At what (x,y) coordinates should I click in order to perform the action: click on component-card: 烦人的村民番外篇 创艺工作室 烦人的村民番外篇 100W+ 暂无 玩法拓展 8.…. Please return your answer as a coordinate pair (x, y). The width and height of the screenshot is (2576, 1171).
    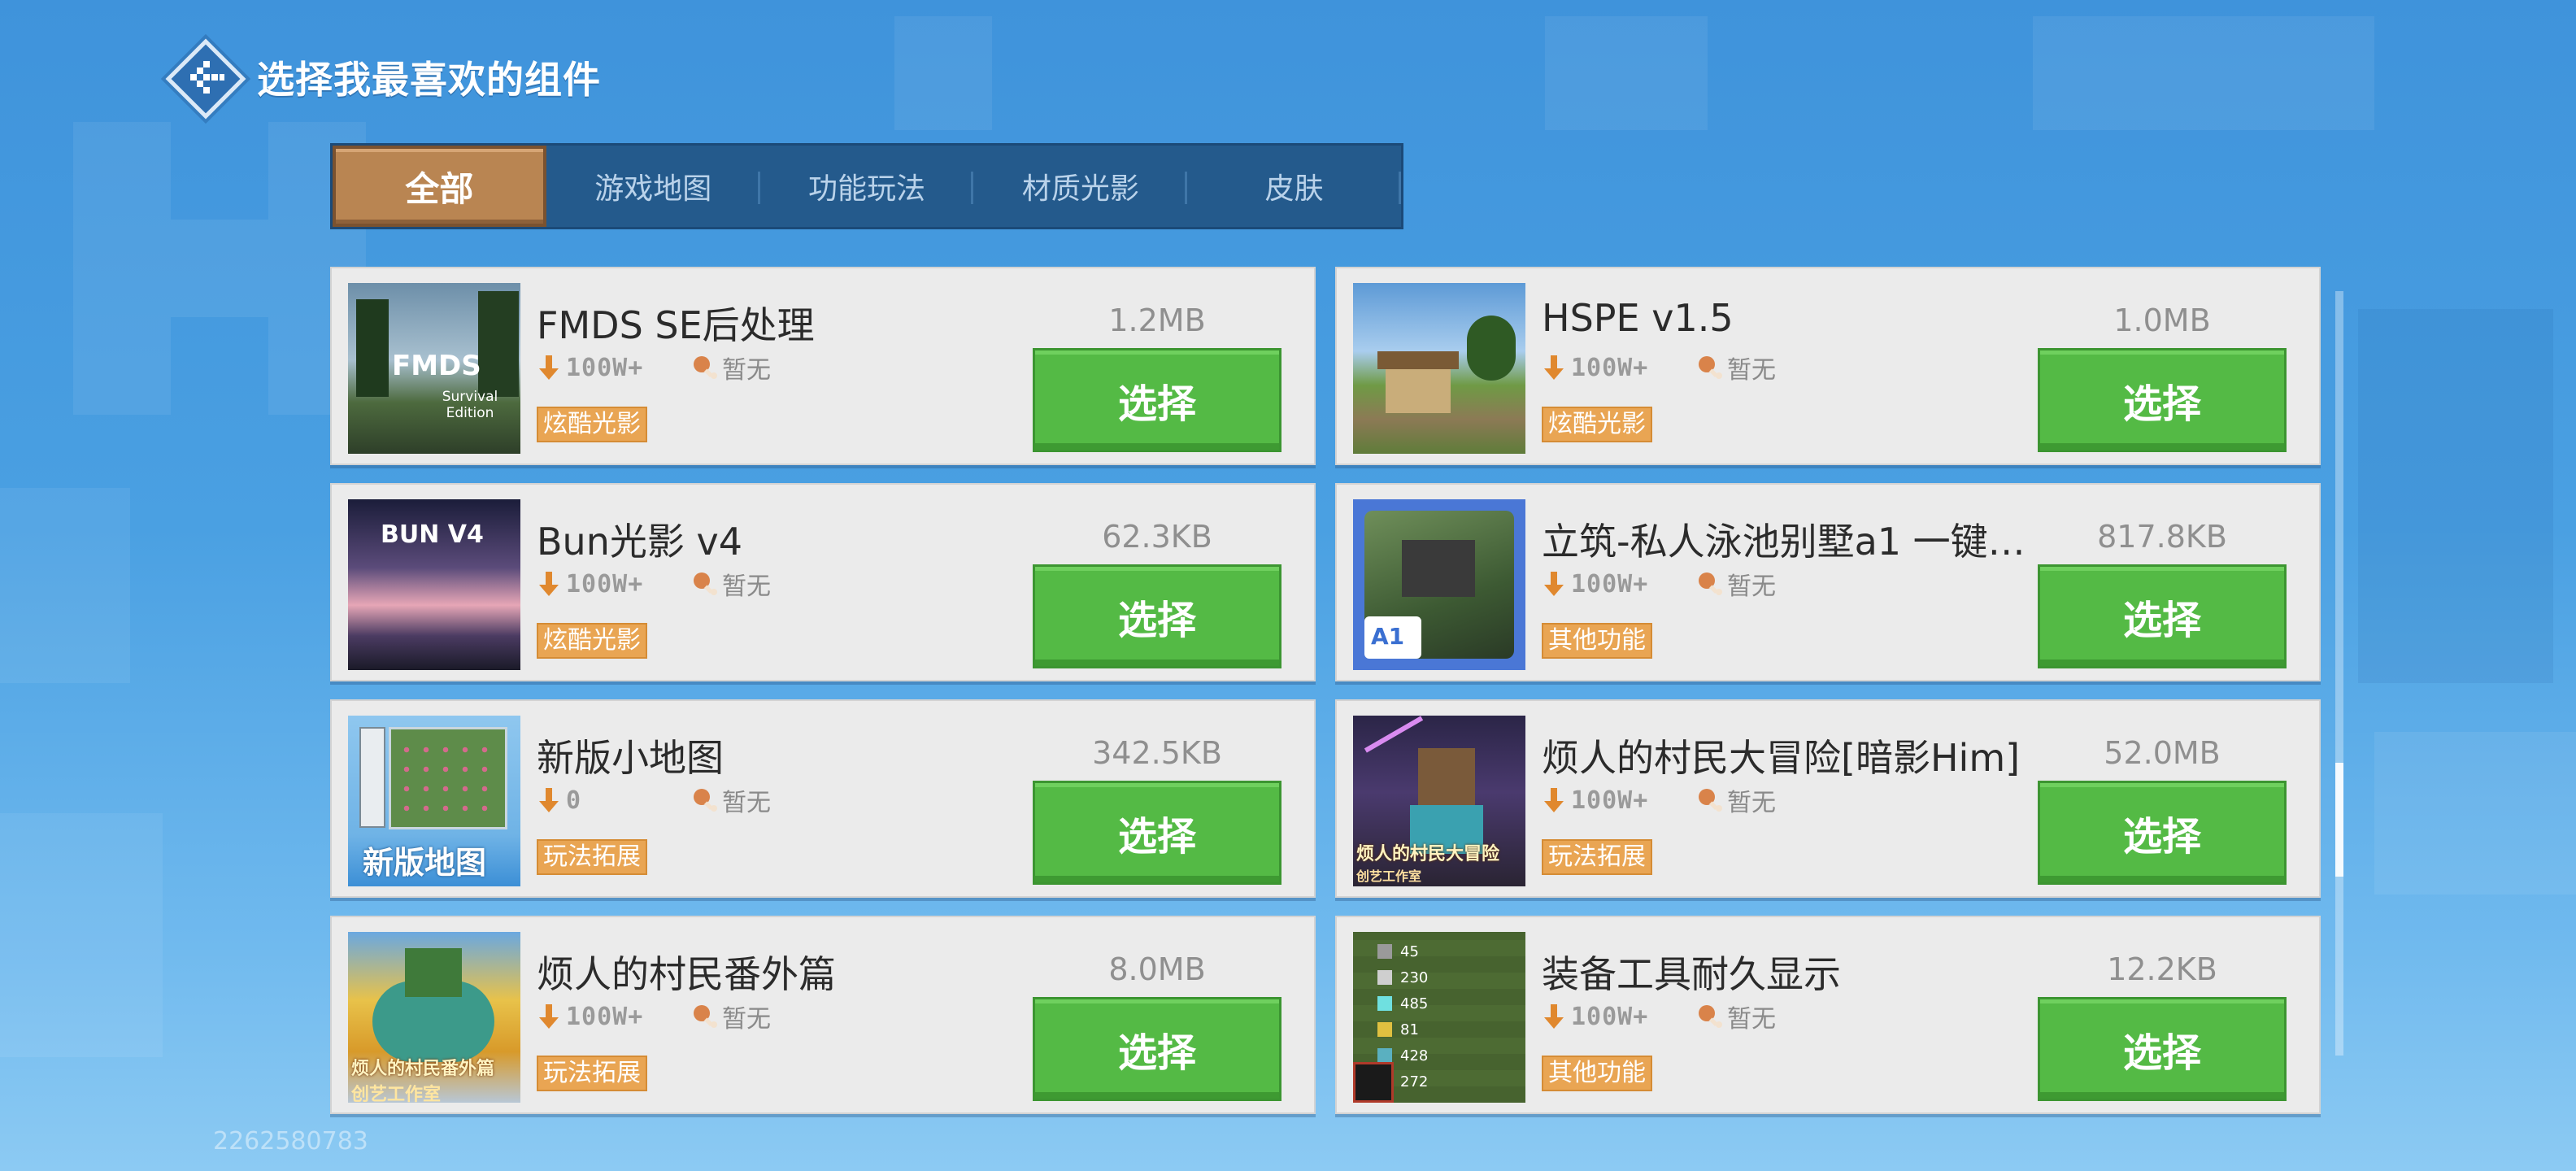
    Looking at the image, I should click on (823, 1015).